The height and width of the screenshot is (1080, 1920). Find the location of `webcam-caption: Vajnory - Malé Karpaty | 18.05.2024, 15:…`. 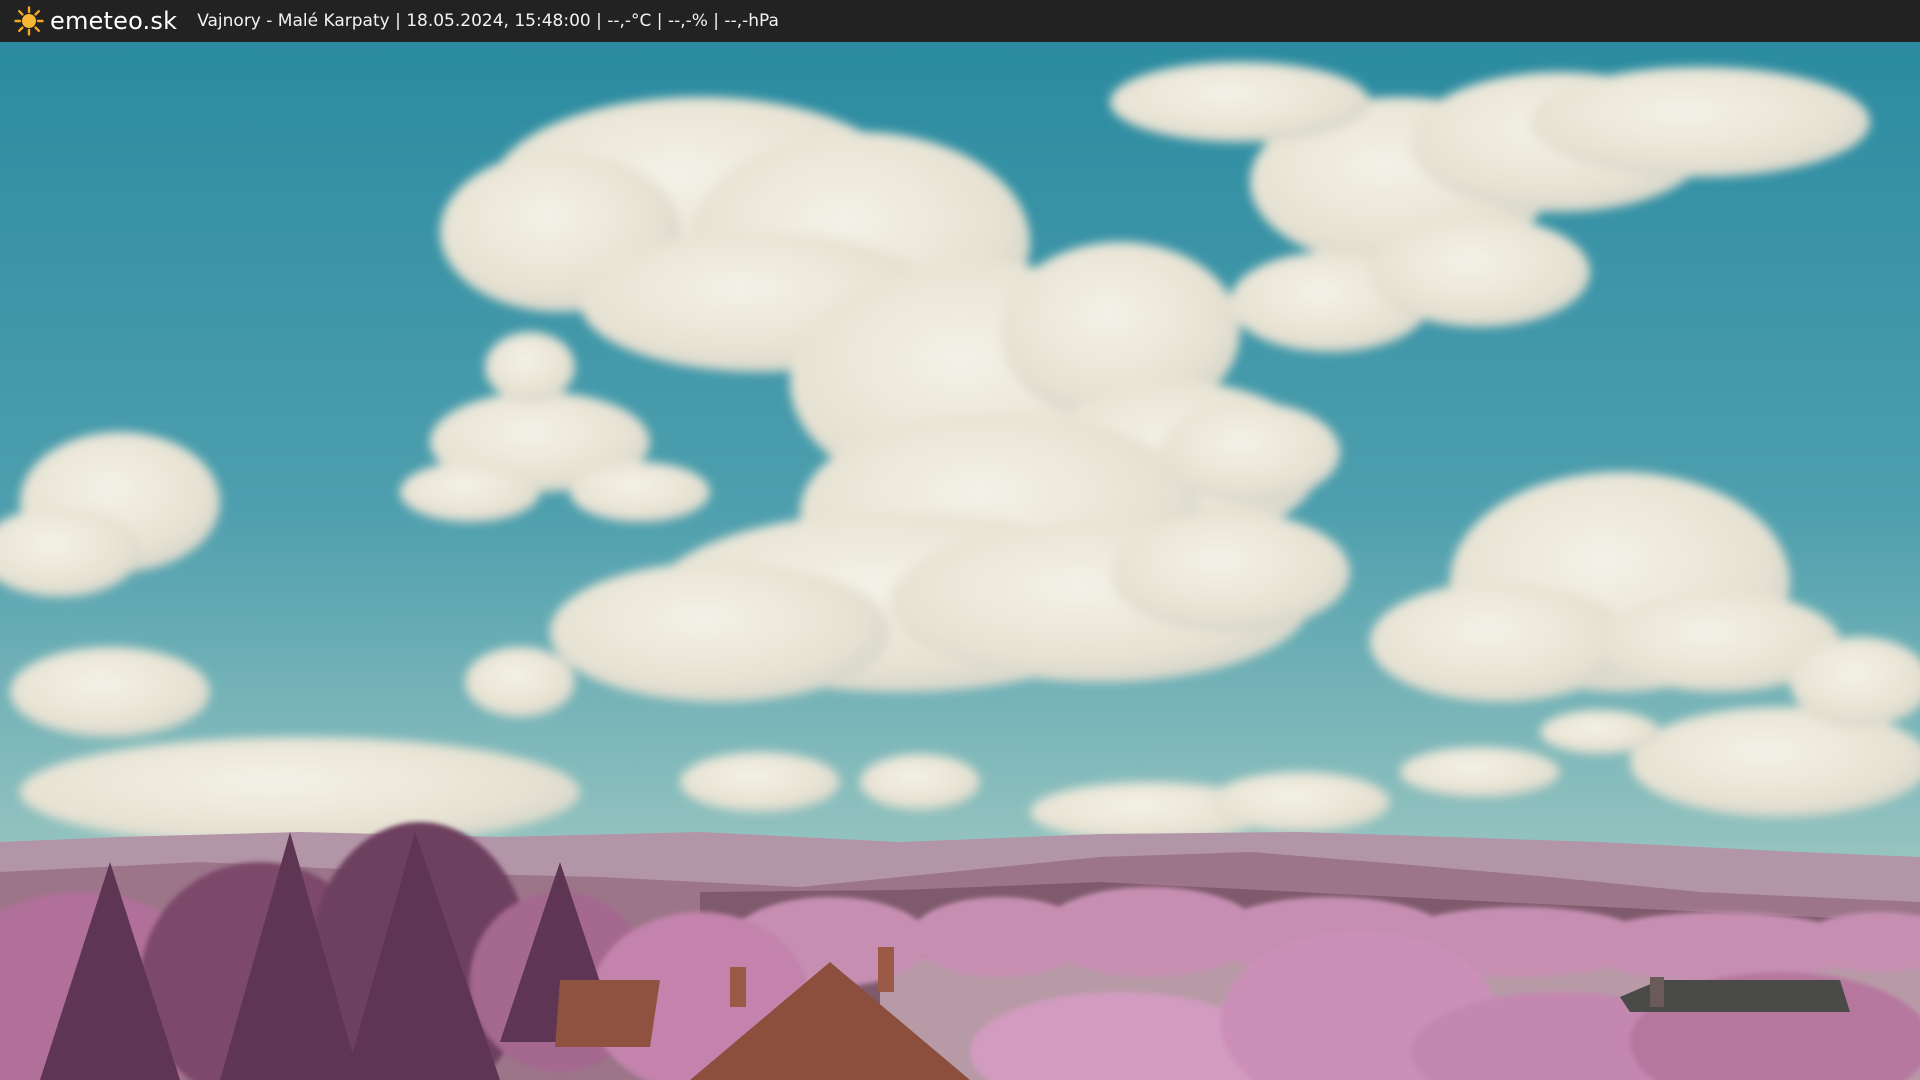

webcam-caption: Vajnory - Malé Karpaty | 18.05.2024, 15:… is located at coordinates (488, 21).